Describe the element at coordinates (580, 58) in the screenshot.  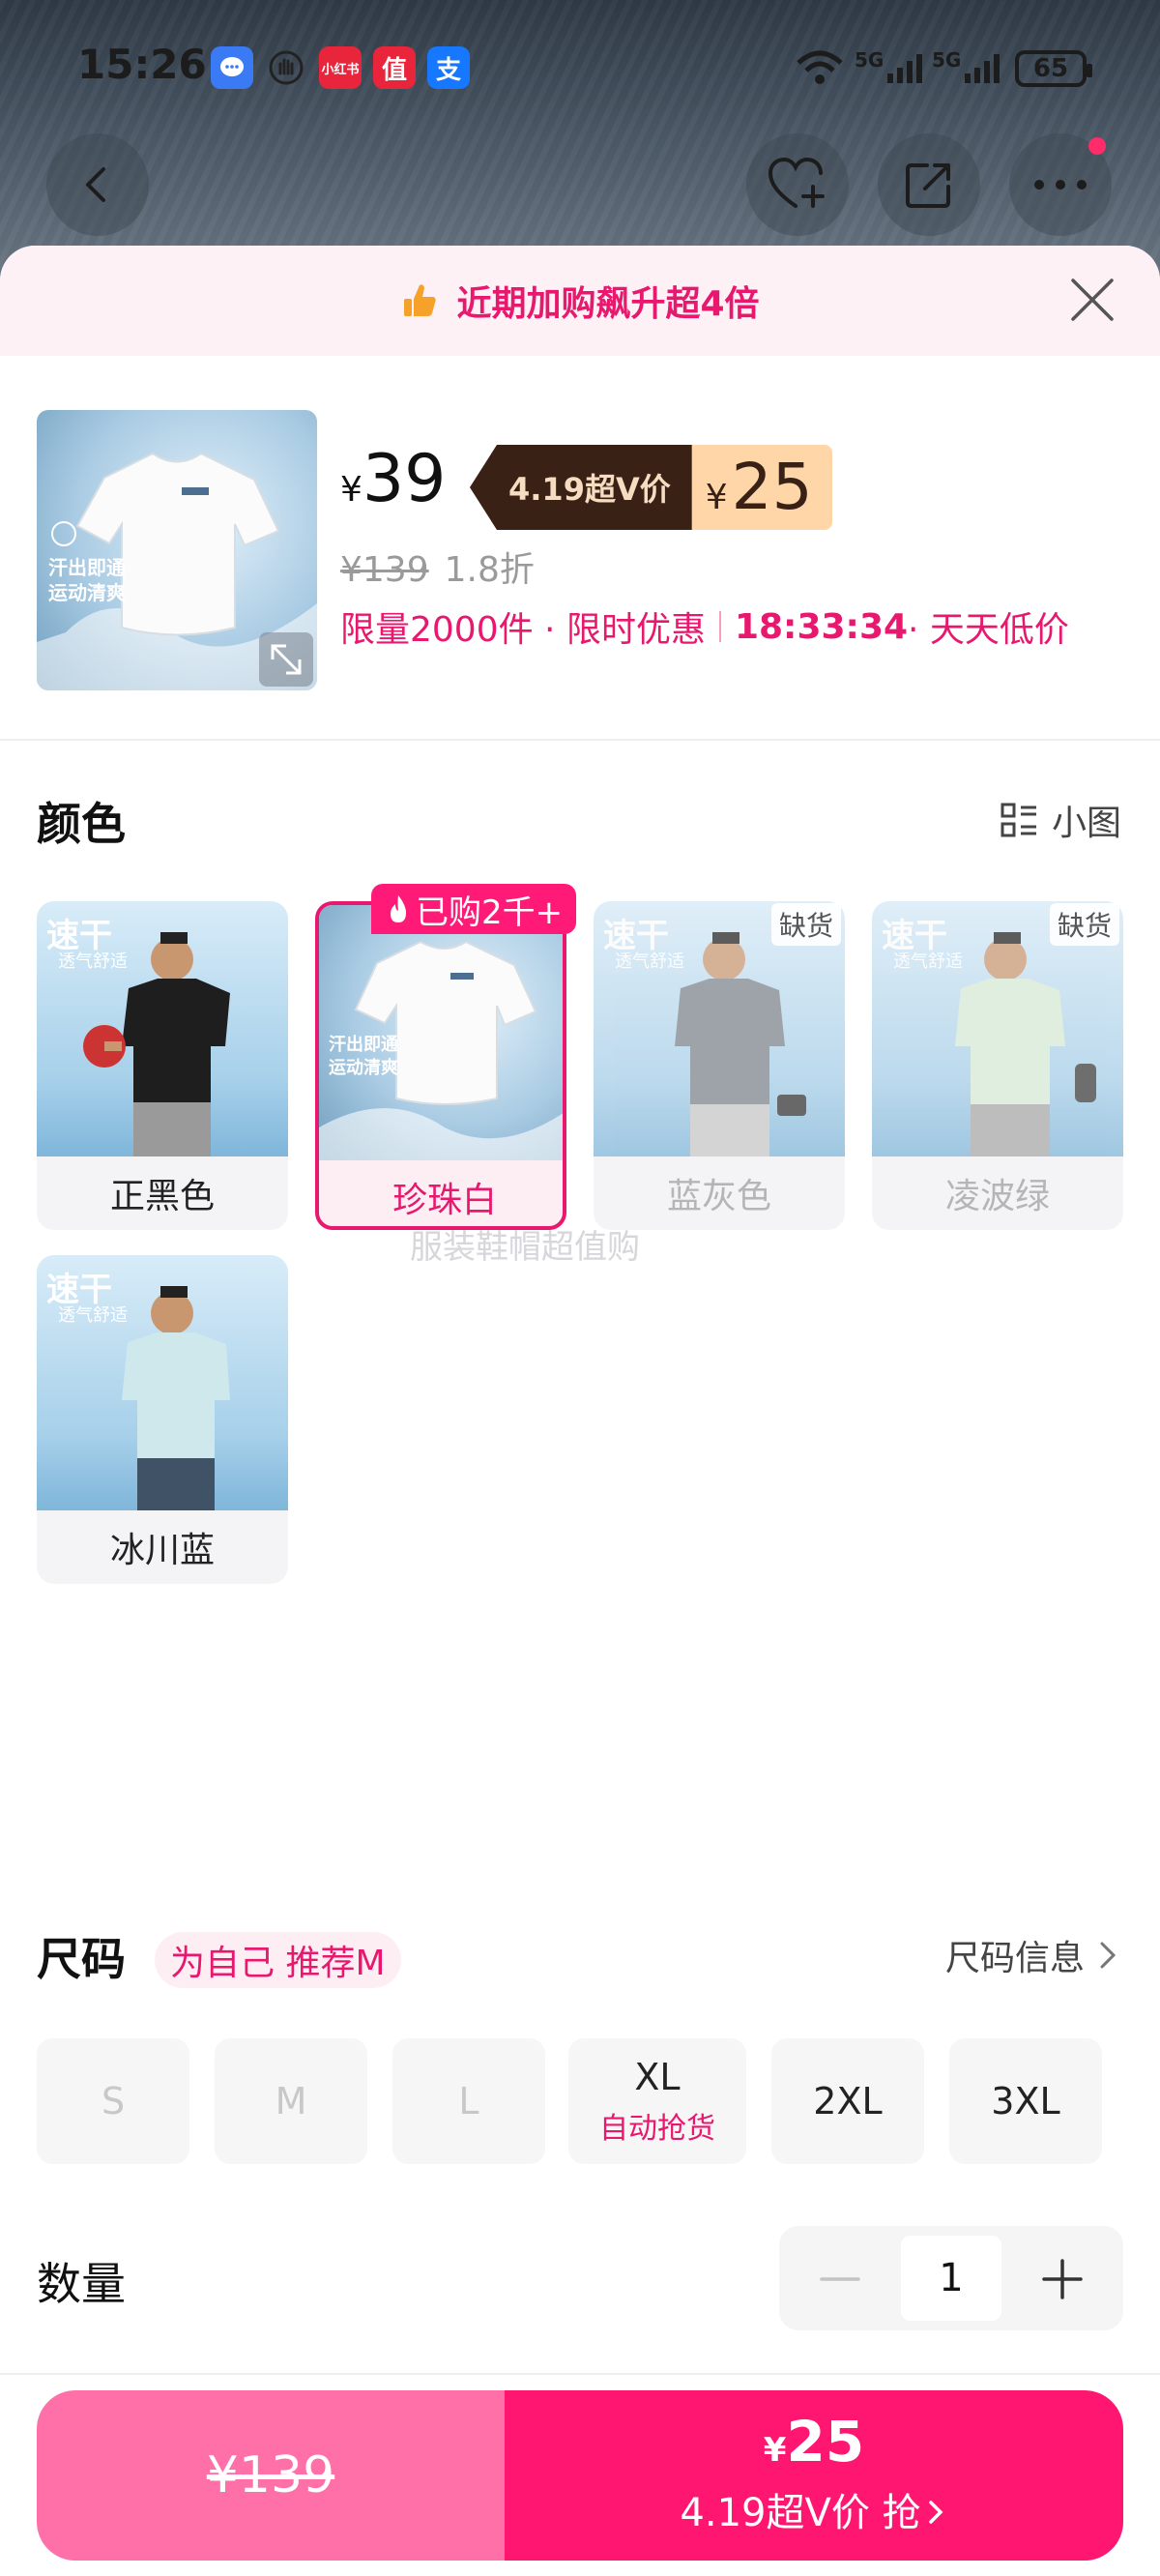
I see `status-bar: 15:26 小红书 值 支 5G 5G 65` at that location.